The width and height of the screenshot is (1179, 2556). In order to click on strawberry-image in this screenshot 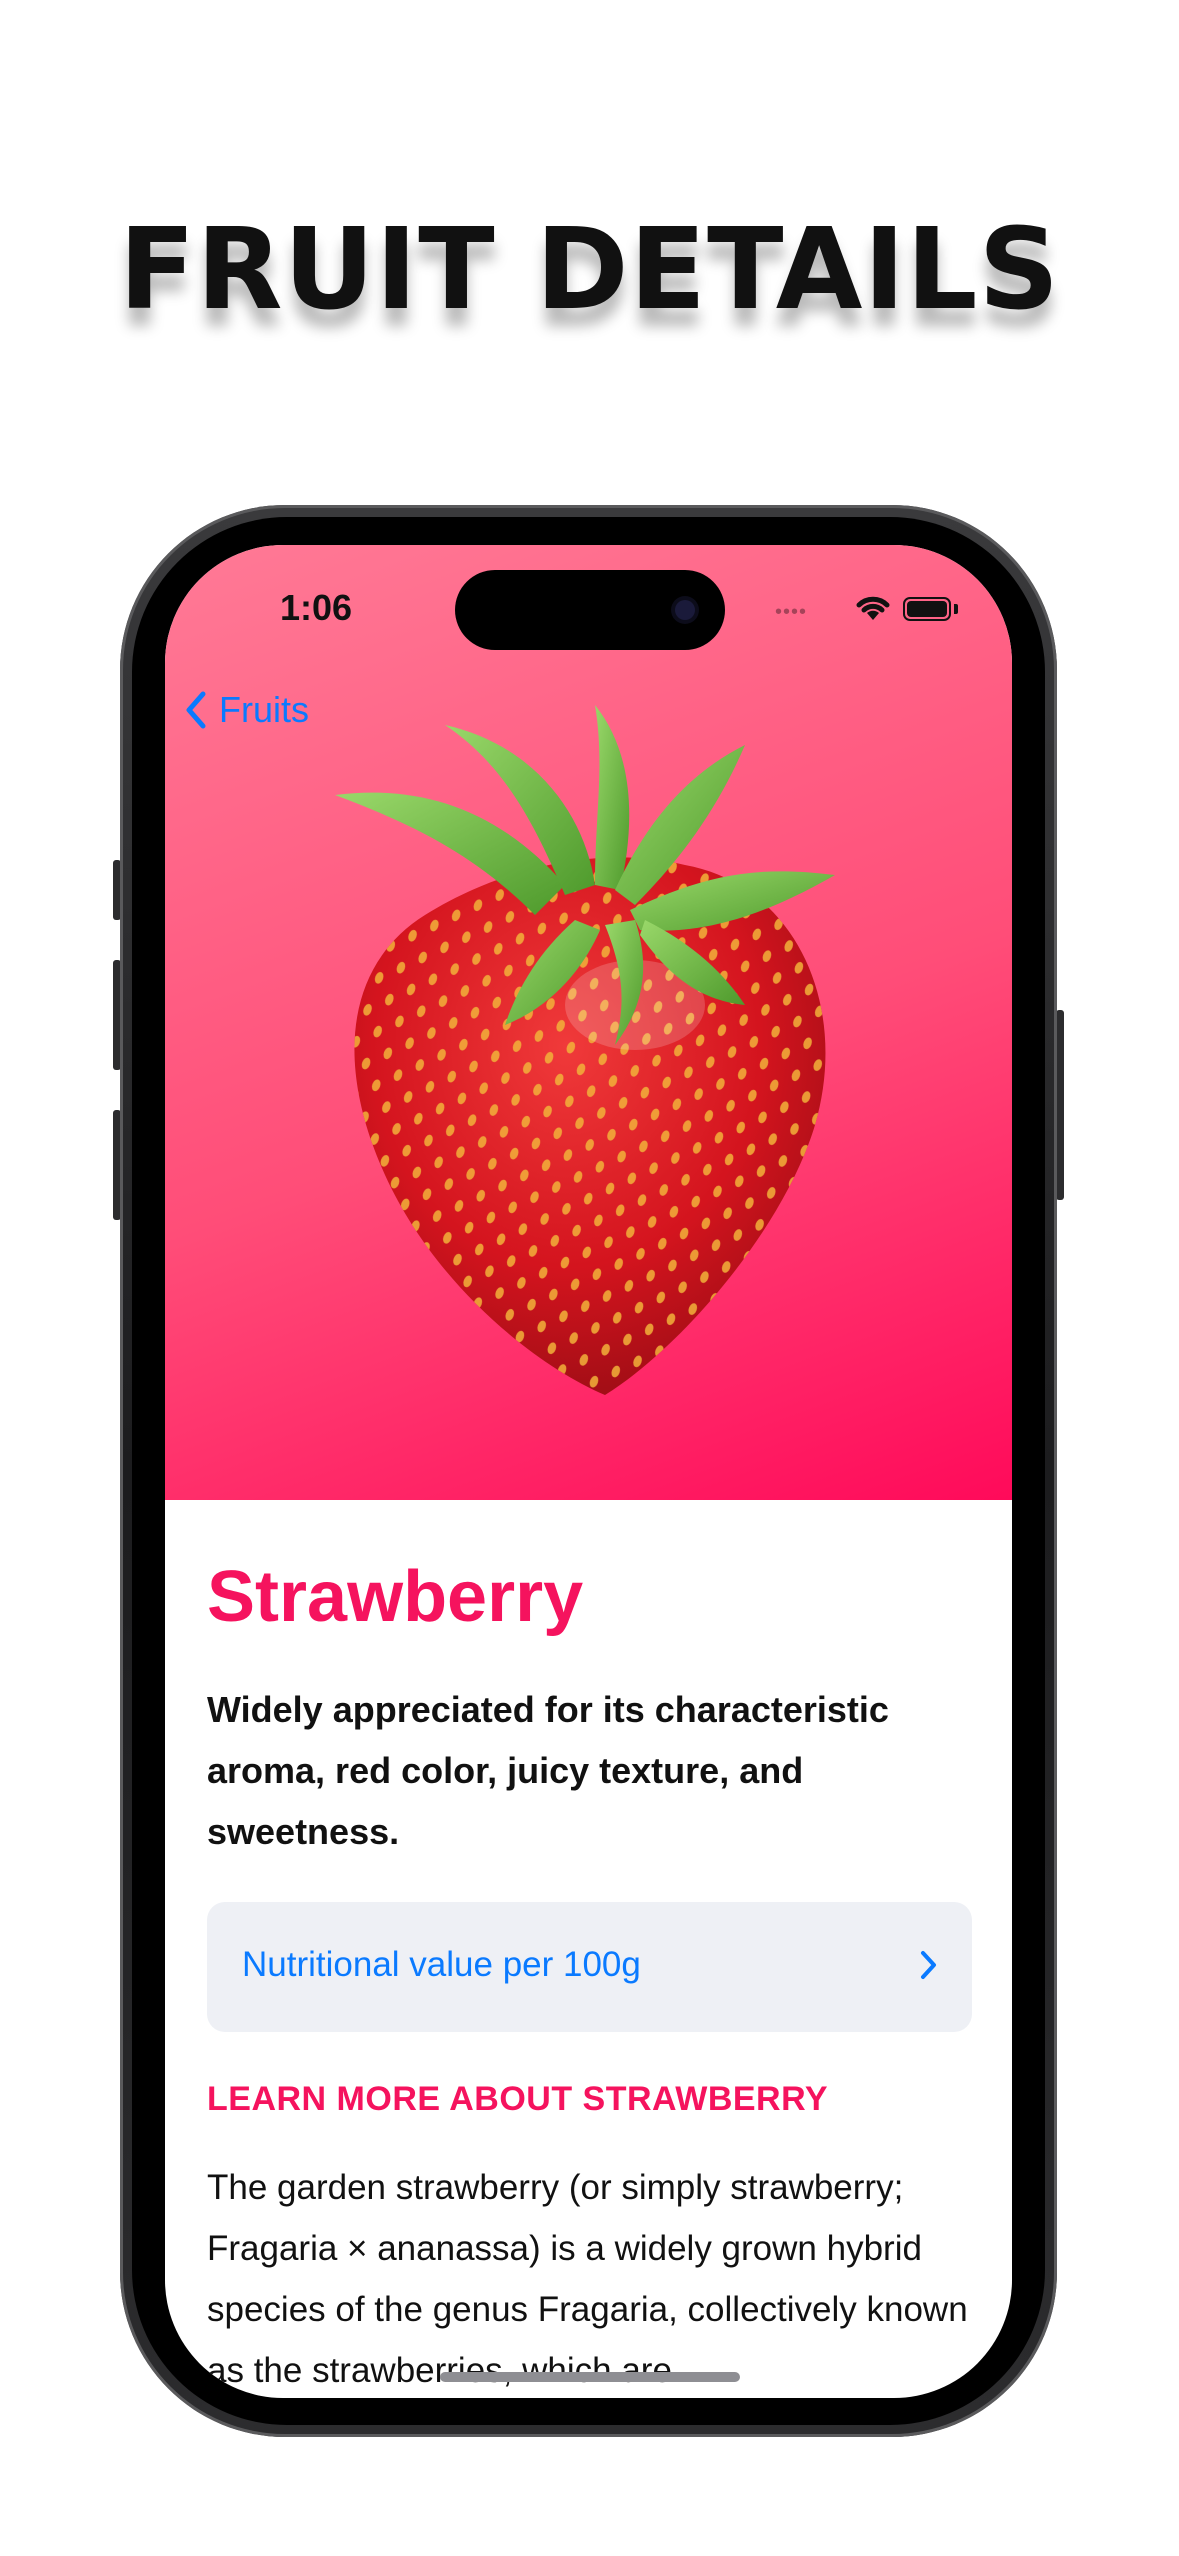, I will do `click(585, 1050)`.